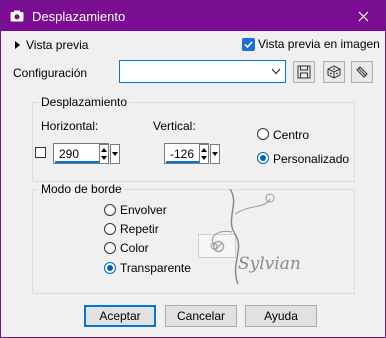 This screenshot has height=338, width=386. I want to click on radio-wrap-label: Envolver, so click(143, 210).